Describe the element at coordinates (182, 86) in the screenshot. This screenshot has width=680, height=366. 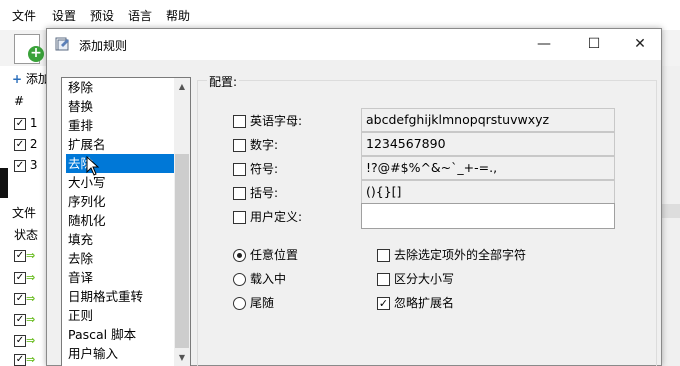
I see `scroll-up-arrow-icon: ▲` at that location.